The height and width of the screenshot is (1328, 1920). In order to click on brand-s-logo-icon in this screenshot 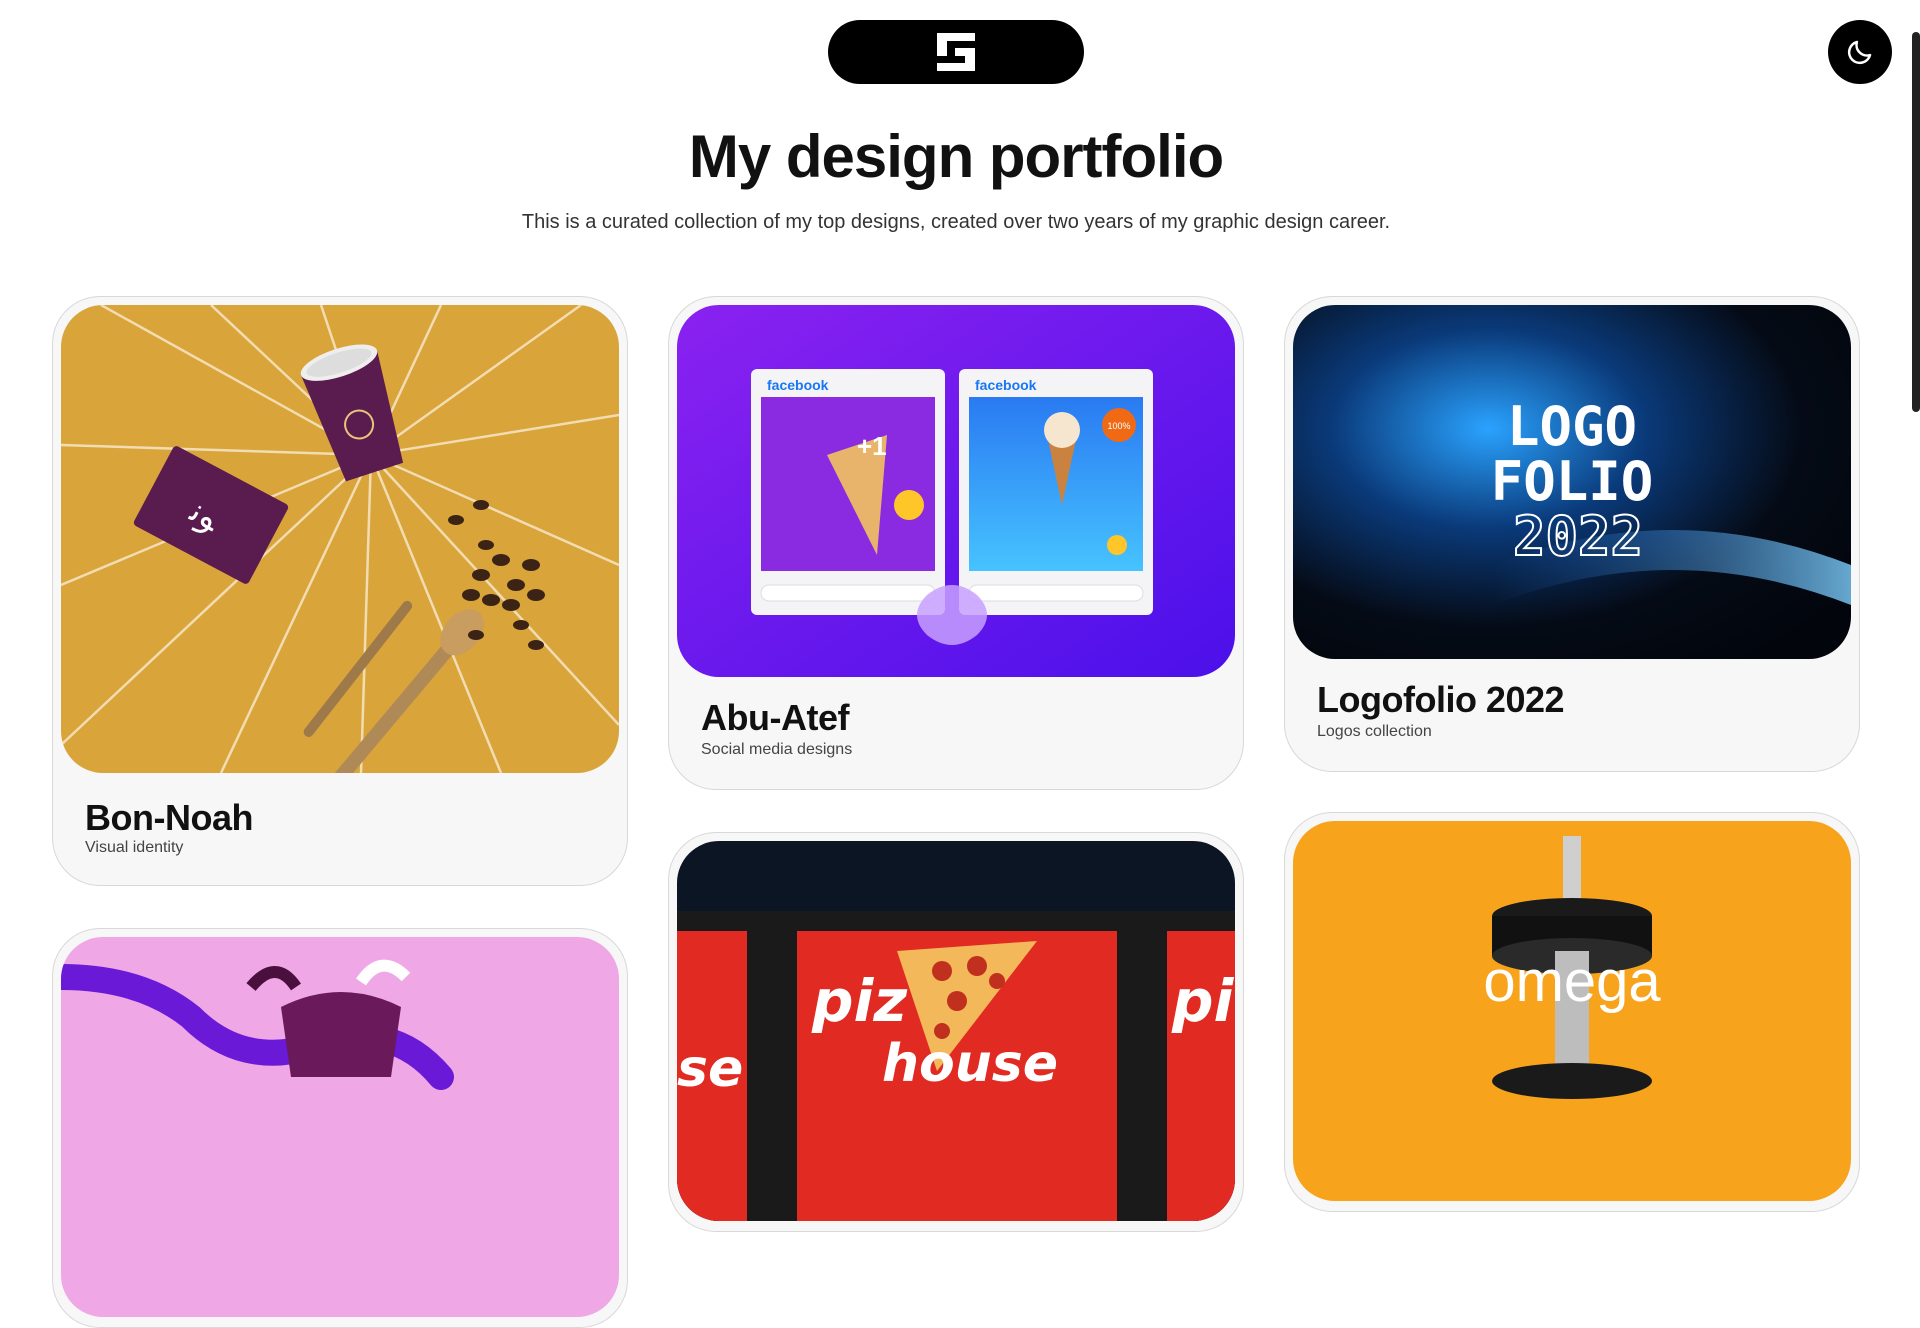, I will do `click(956, 52)`.